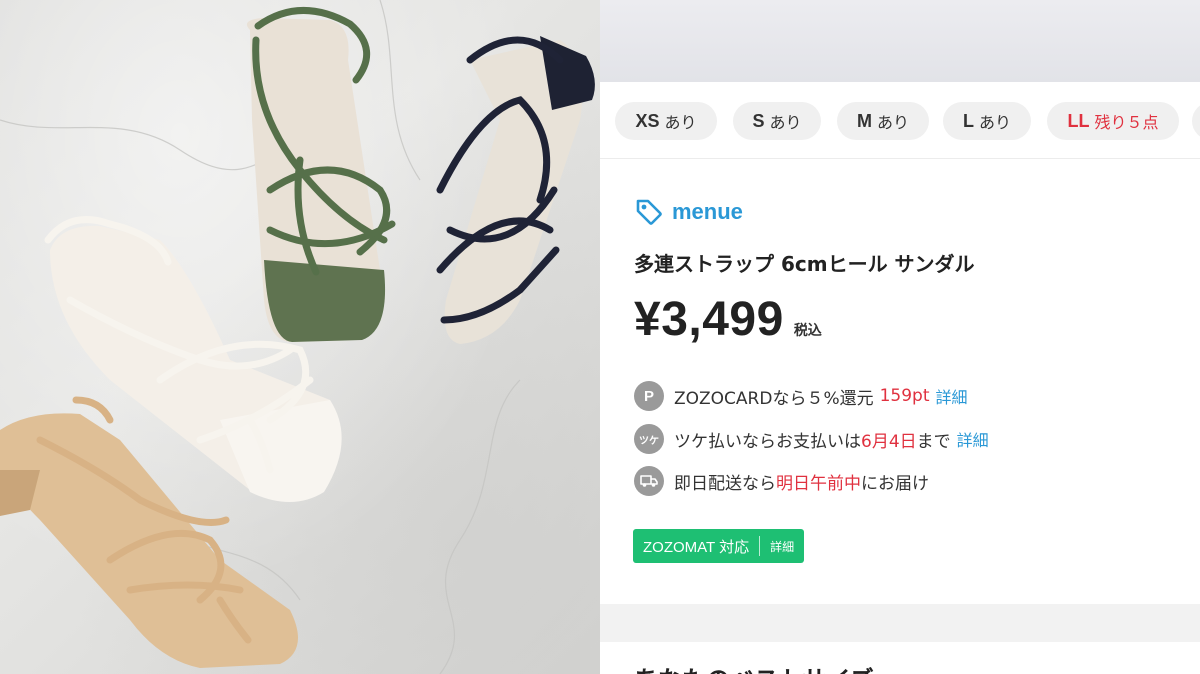 This screenshot has height=674, width=1200. I want to click on zozomat-label: ZOZOMAT 対応, so click(696, 547).